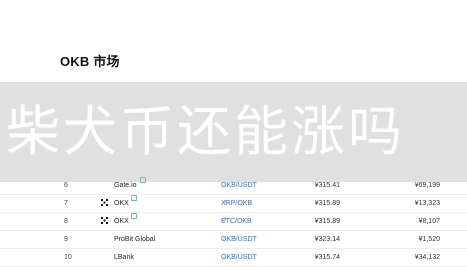 The width and height of the screenshot is (467, 267). I want to click on exchange-name: Gate.io, so click(125, 185).